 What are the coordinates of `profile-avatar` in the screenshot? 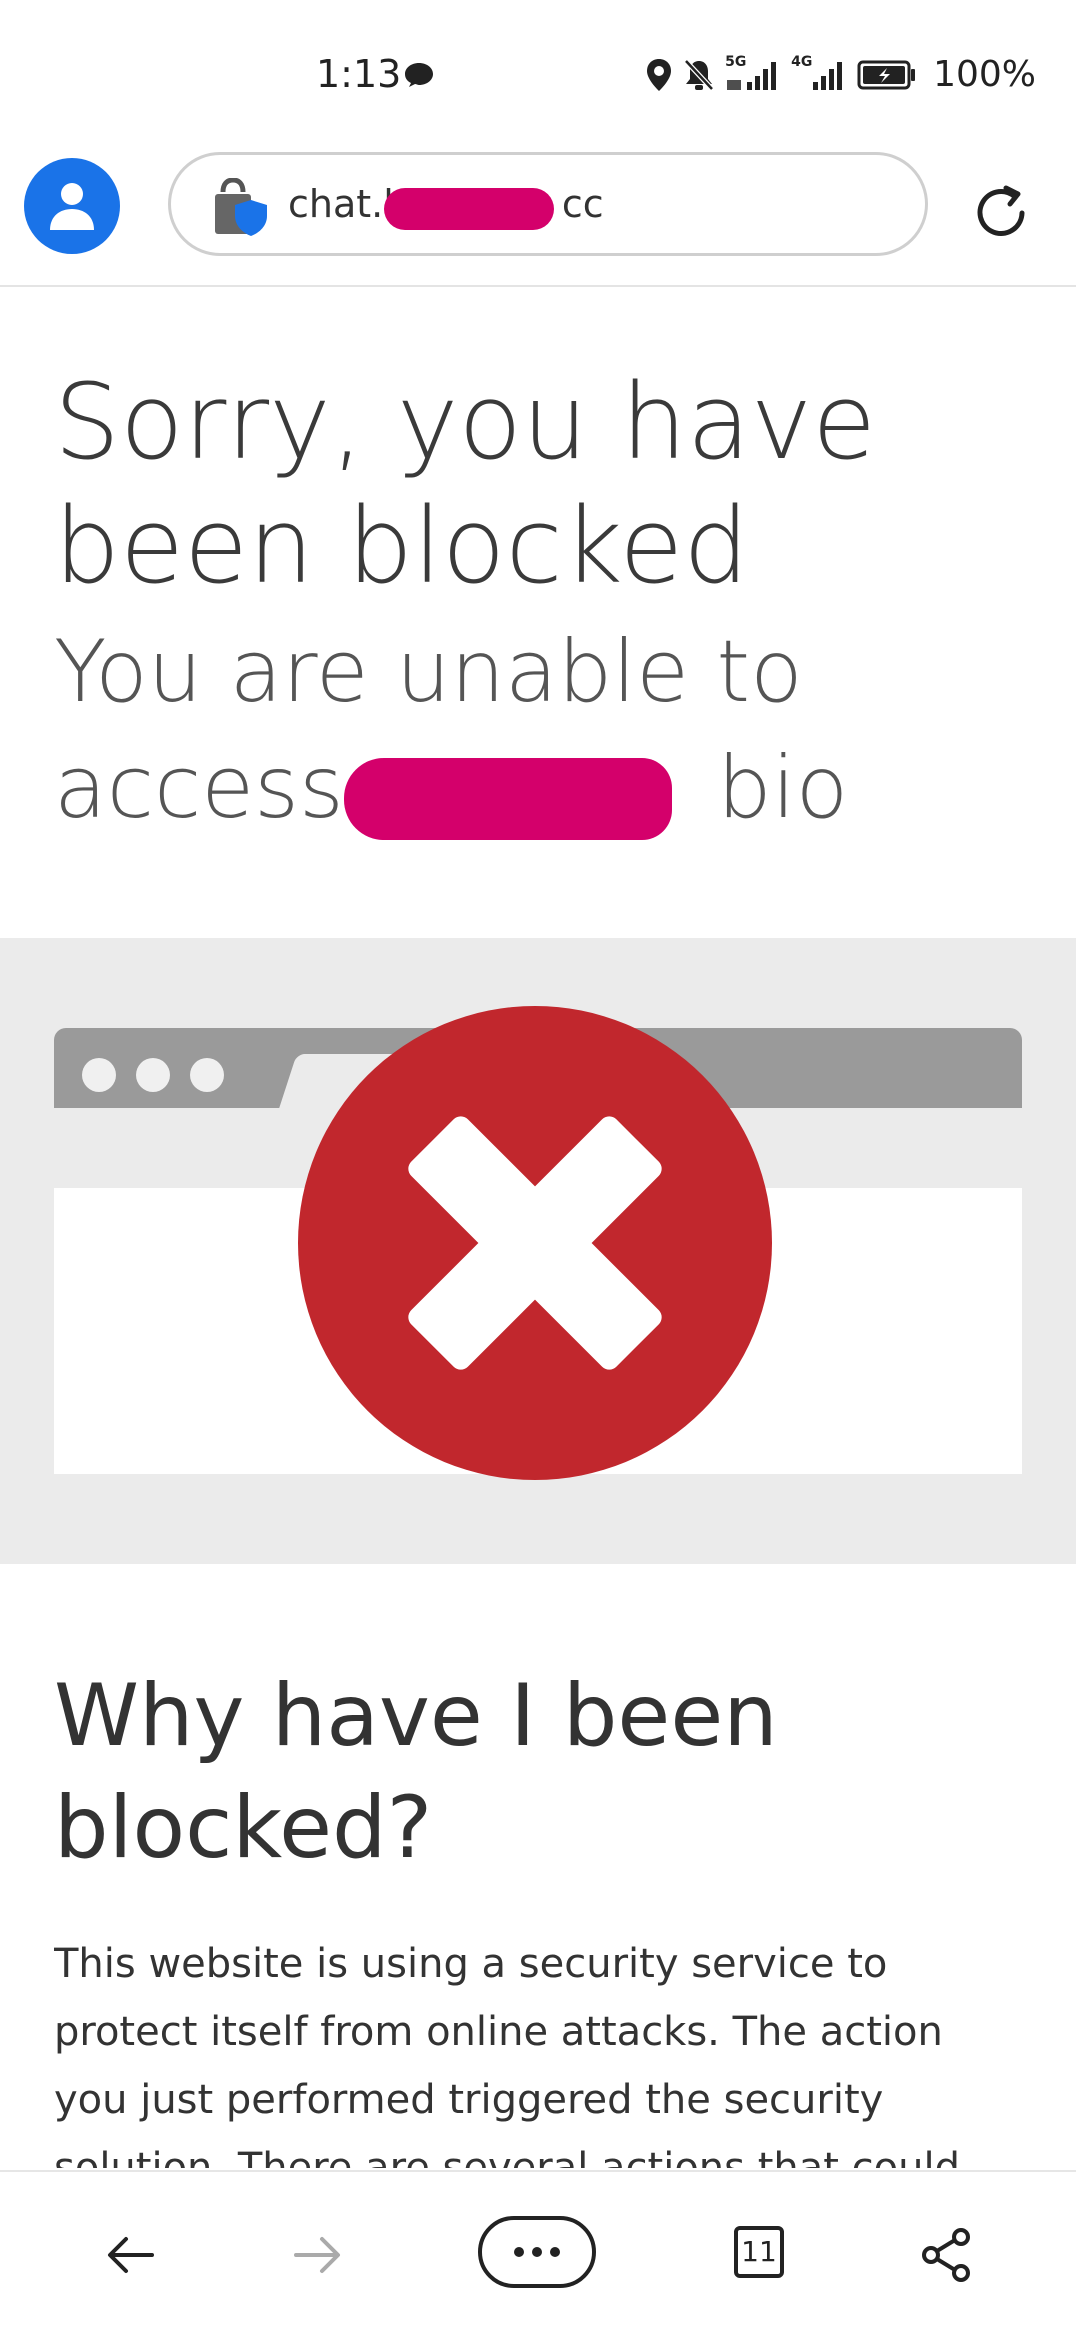 It's located at (72, 206).